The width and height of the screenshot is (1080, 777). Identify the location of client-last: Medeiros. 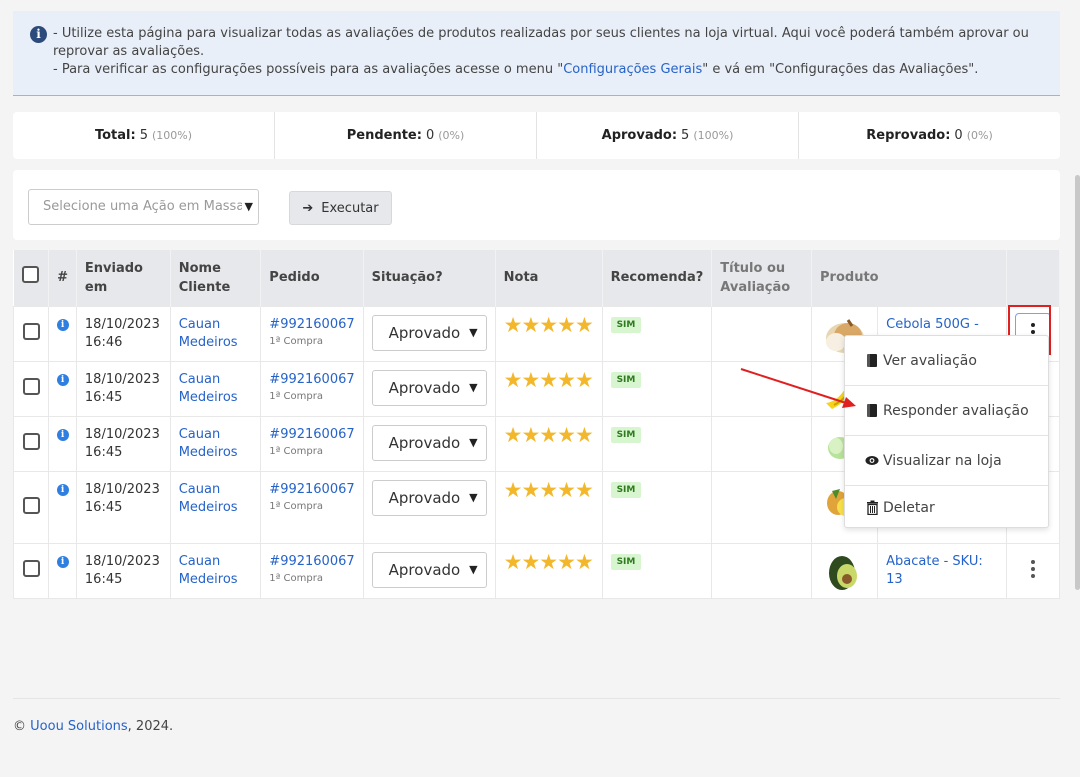
(208, 507).